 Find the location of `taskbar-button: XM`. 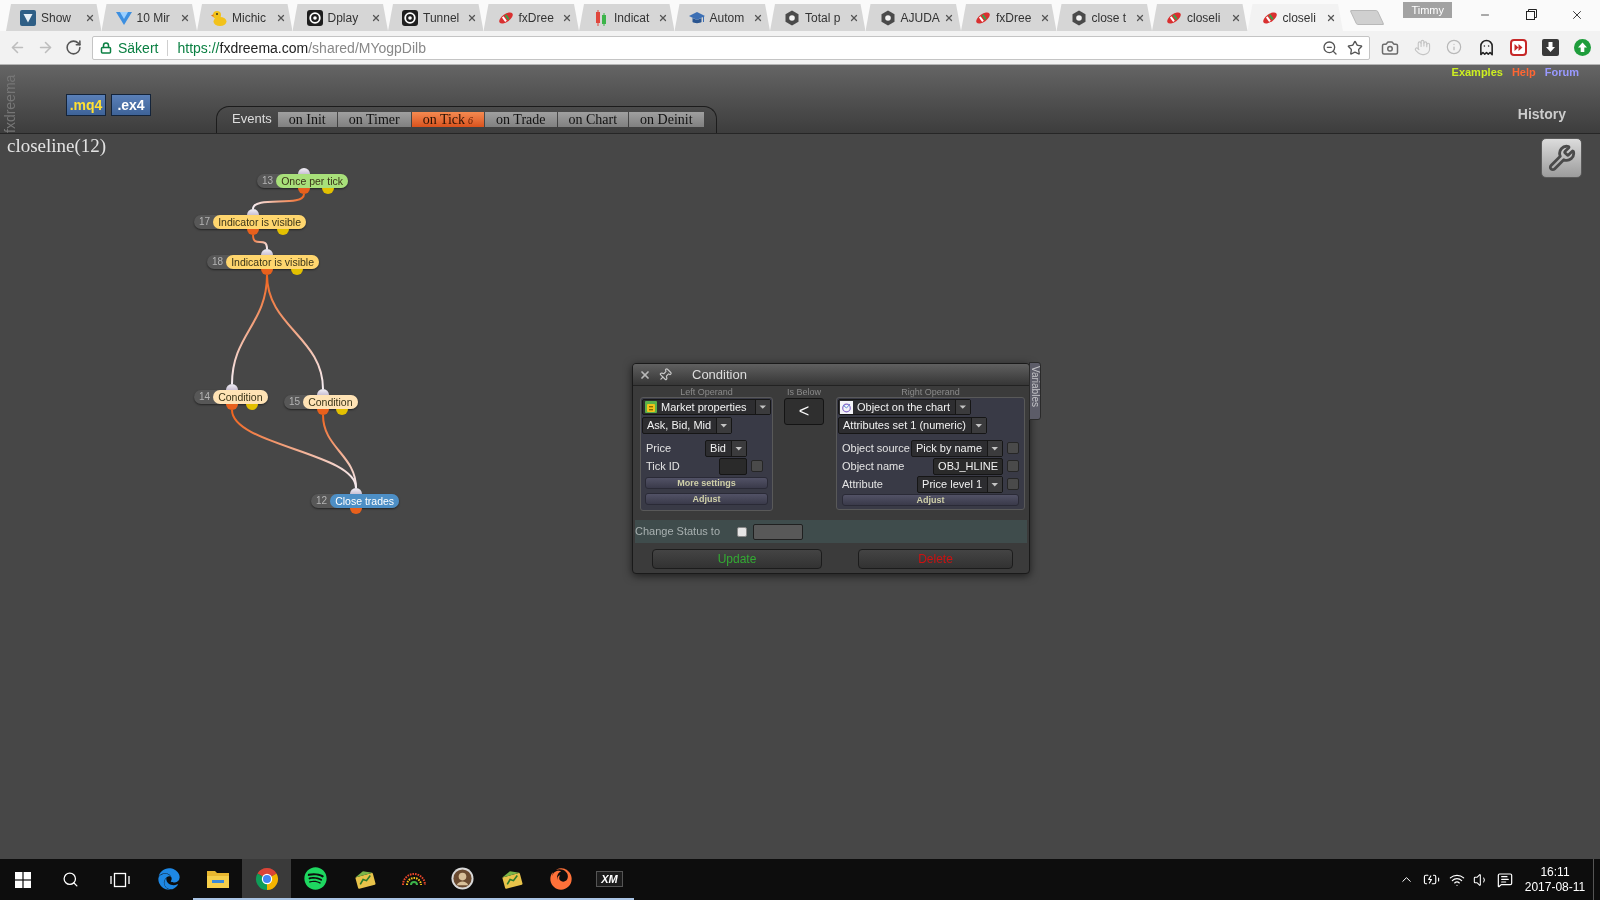

taskbar-button: XM is located at coordinates (609, 879).